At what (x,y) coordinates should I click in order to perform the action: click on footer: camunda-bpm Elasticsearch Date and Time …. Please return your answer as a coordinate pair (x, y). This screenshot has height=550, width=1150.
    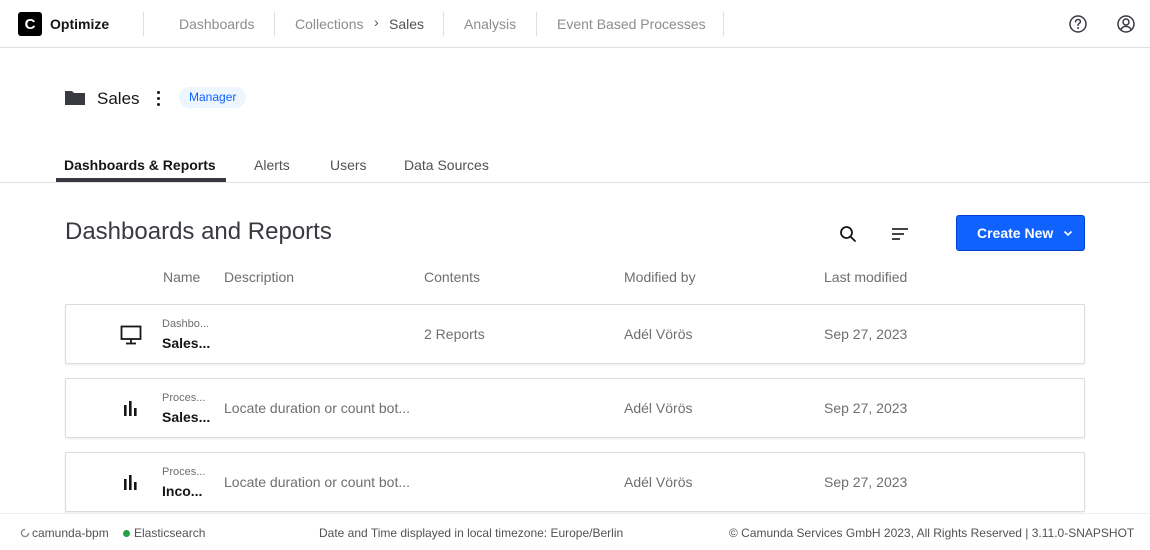
    Looking at the image, I should click on (575, 531).